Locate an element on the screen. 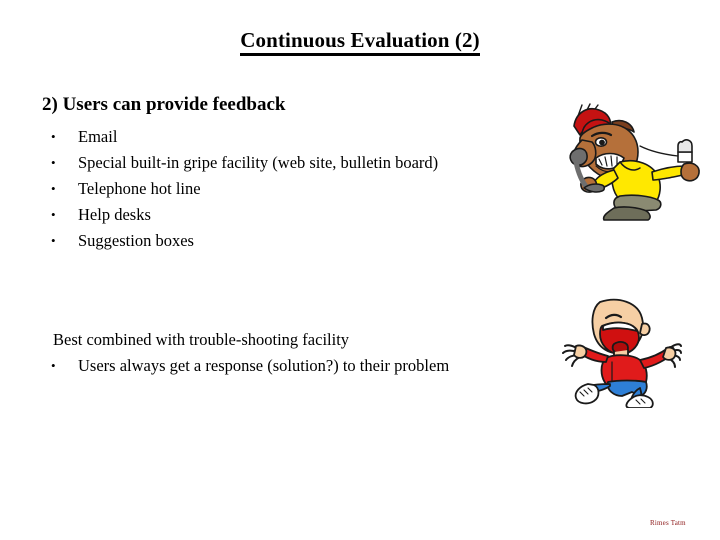 This screenshot has width=720, height=540. slide-title-text: Continuous Evaluation (2) is located at coordinates (360, 42).